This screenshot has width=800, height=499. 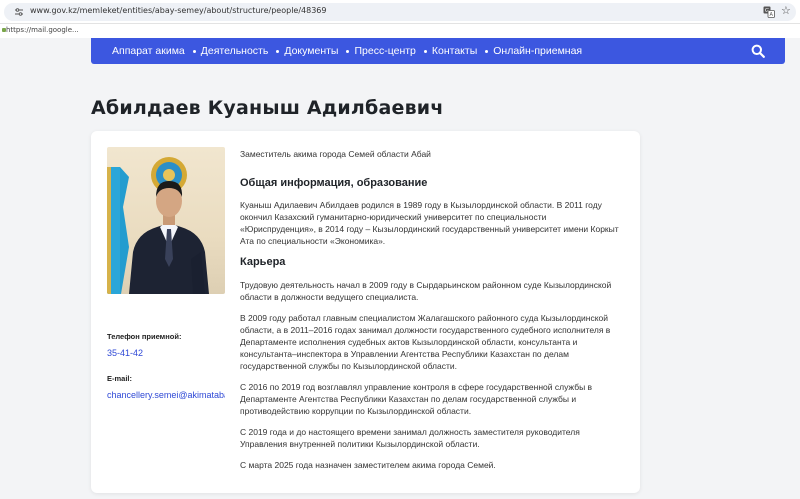 I want to click on nav-item-label: Онлайн-приемная, so click(x=538, y=51).